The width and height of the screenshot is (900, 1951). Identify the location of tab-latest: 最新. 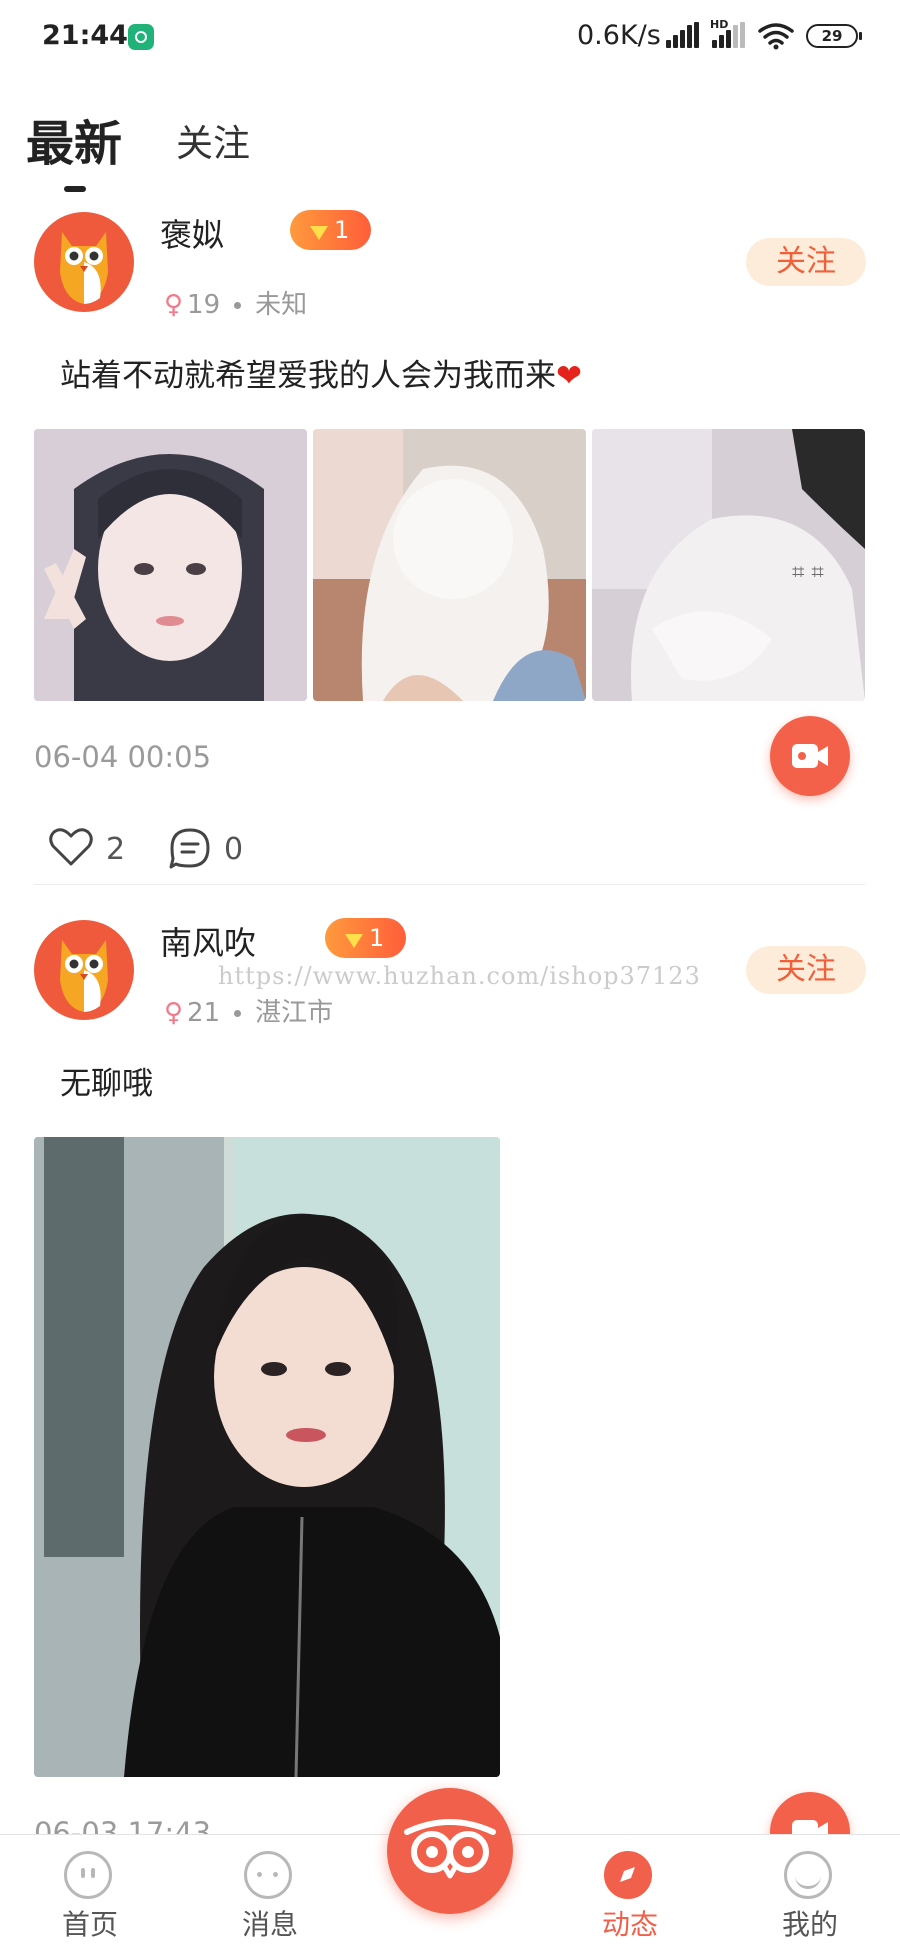
(74, 139).